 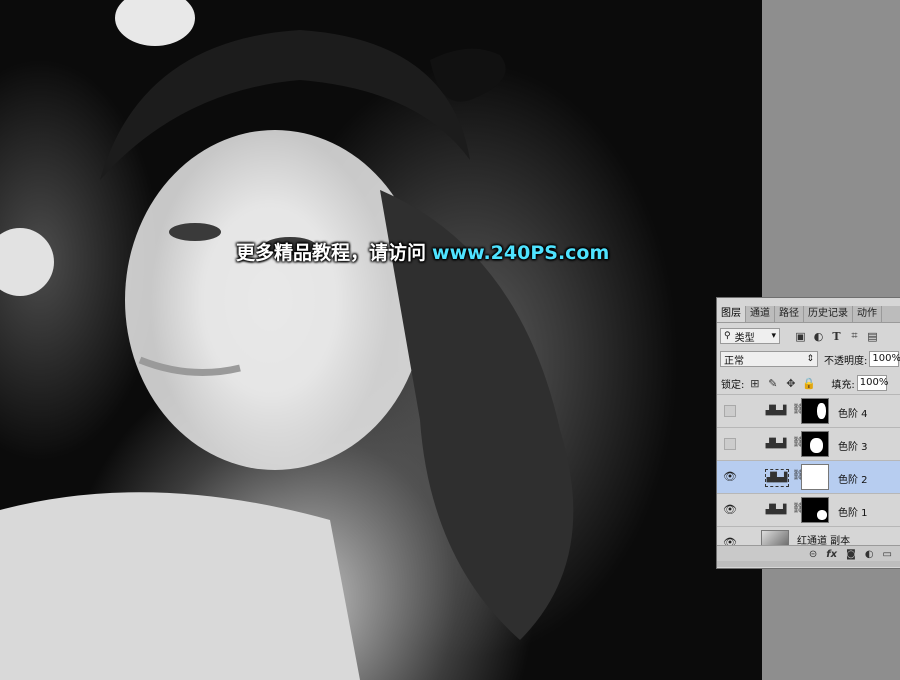 I want to click on layer-row-levels-3: ▟▙▟ ⛓ 色阶 3, so click(x=808, y=443).